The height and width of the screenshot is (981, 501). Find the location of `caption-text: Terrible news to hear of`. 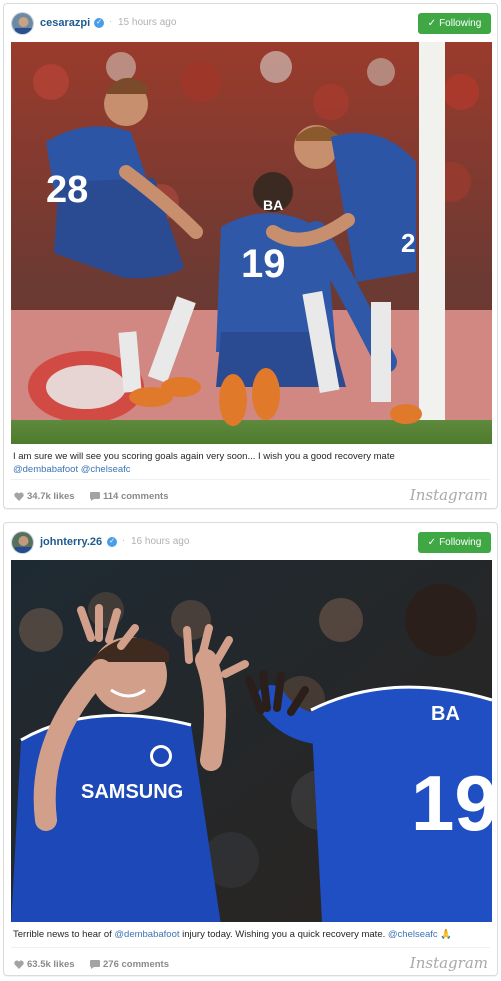

caption-text: Terrible news to hear of is located at coordinates (62, 934).